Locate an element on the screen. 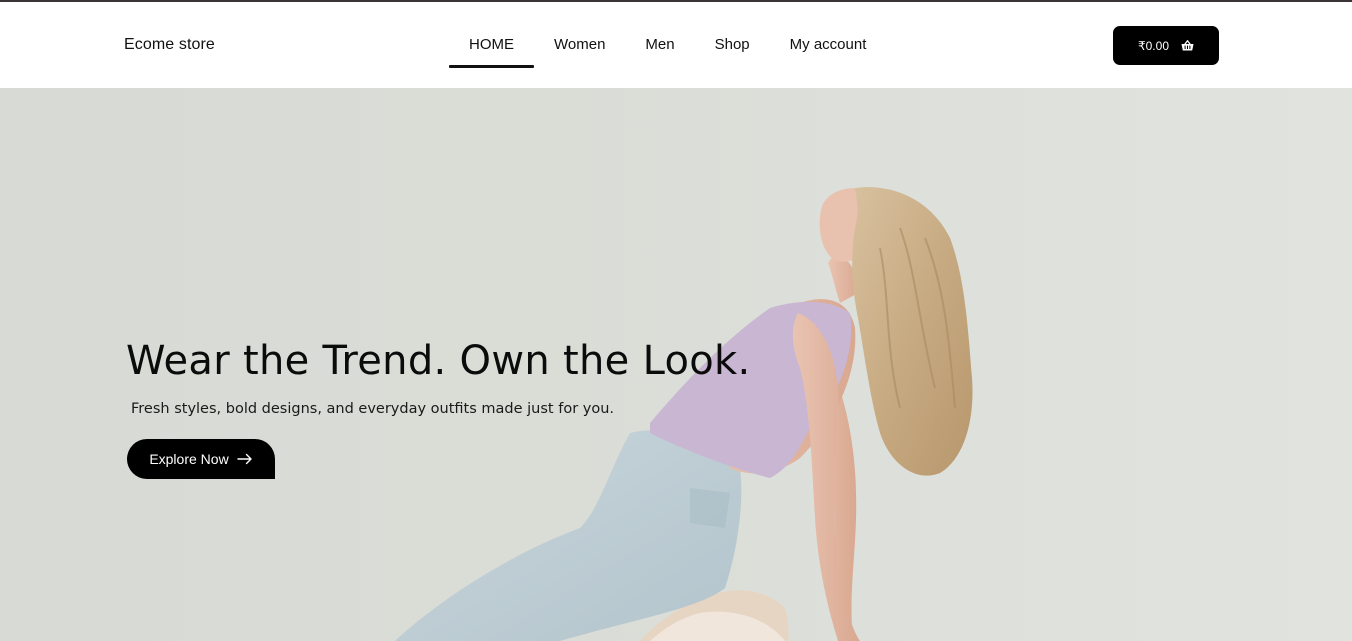  nav-item-label: My account is located at coordinates (828, 44).